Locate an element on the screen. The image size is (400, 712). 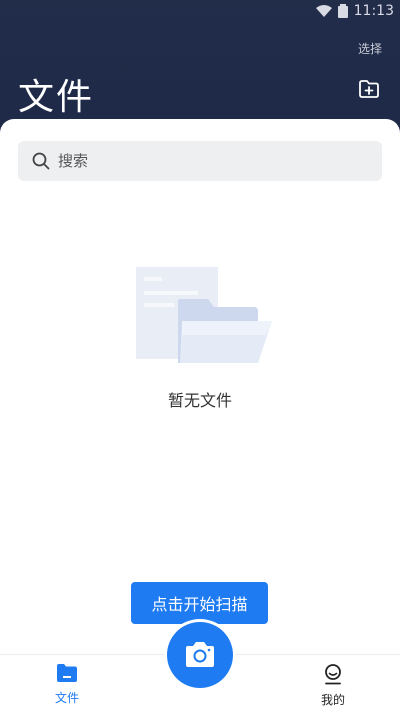
battery-icon is located at coordinates (342, 11).